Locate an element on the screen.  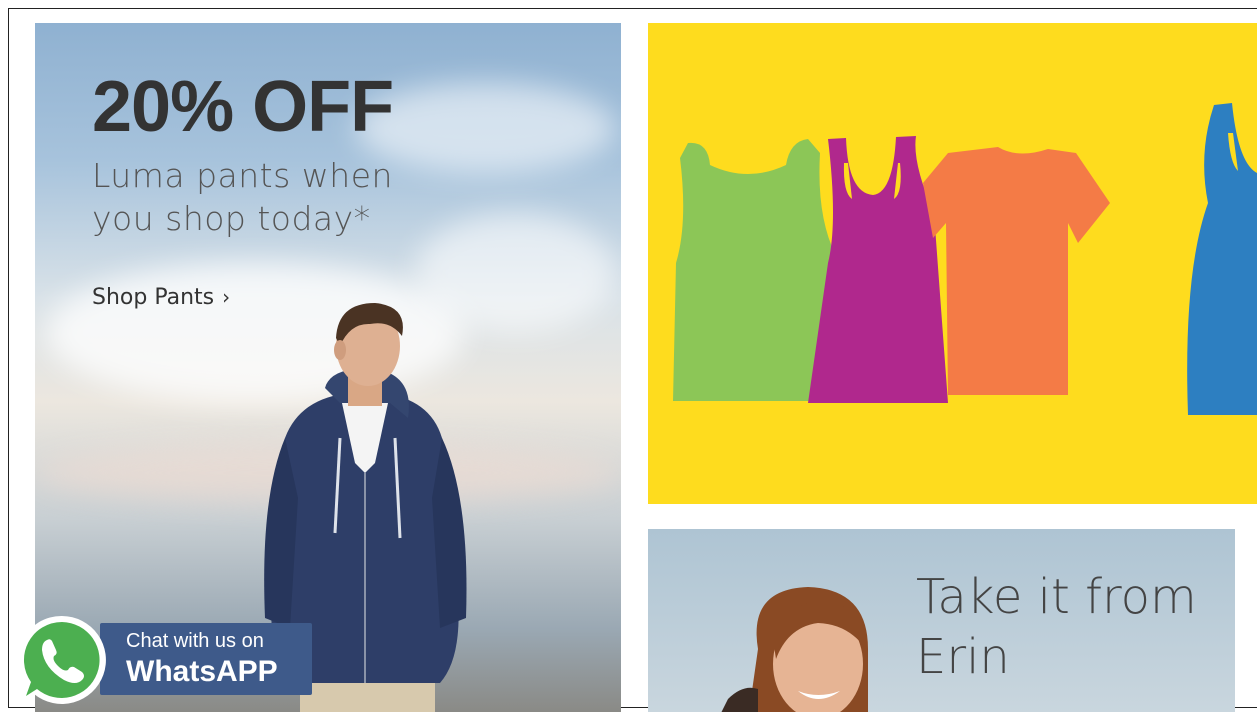
promo-subtext-line2: you shop today* is located at coordinates (231, 218).